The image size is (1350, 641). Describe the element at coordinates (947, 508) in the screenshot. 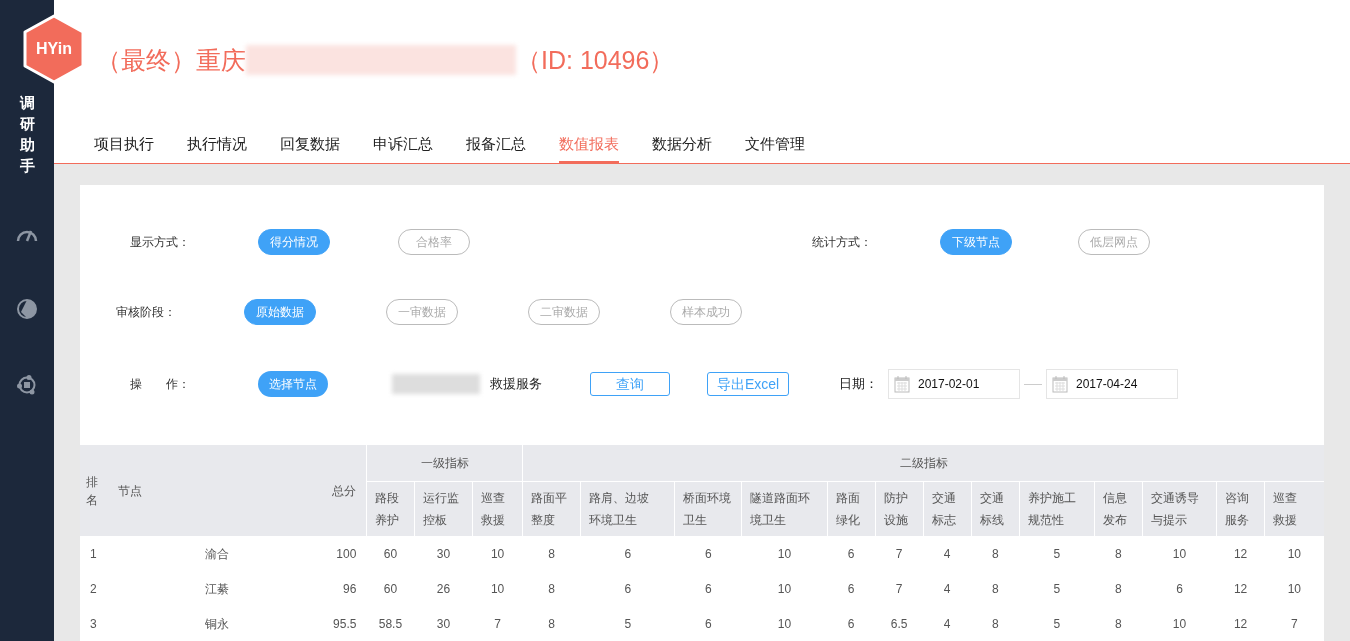

I see `column-header: 交通标志` at that location.